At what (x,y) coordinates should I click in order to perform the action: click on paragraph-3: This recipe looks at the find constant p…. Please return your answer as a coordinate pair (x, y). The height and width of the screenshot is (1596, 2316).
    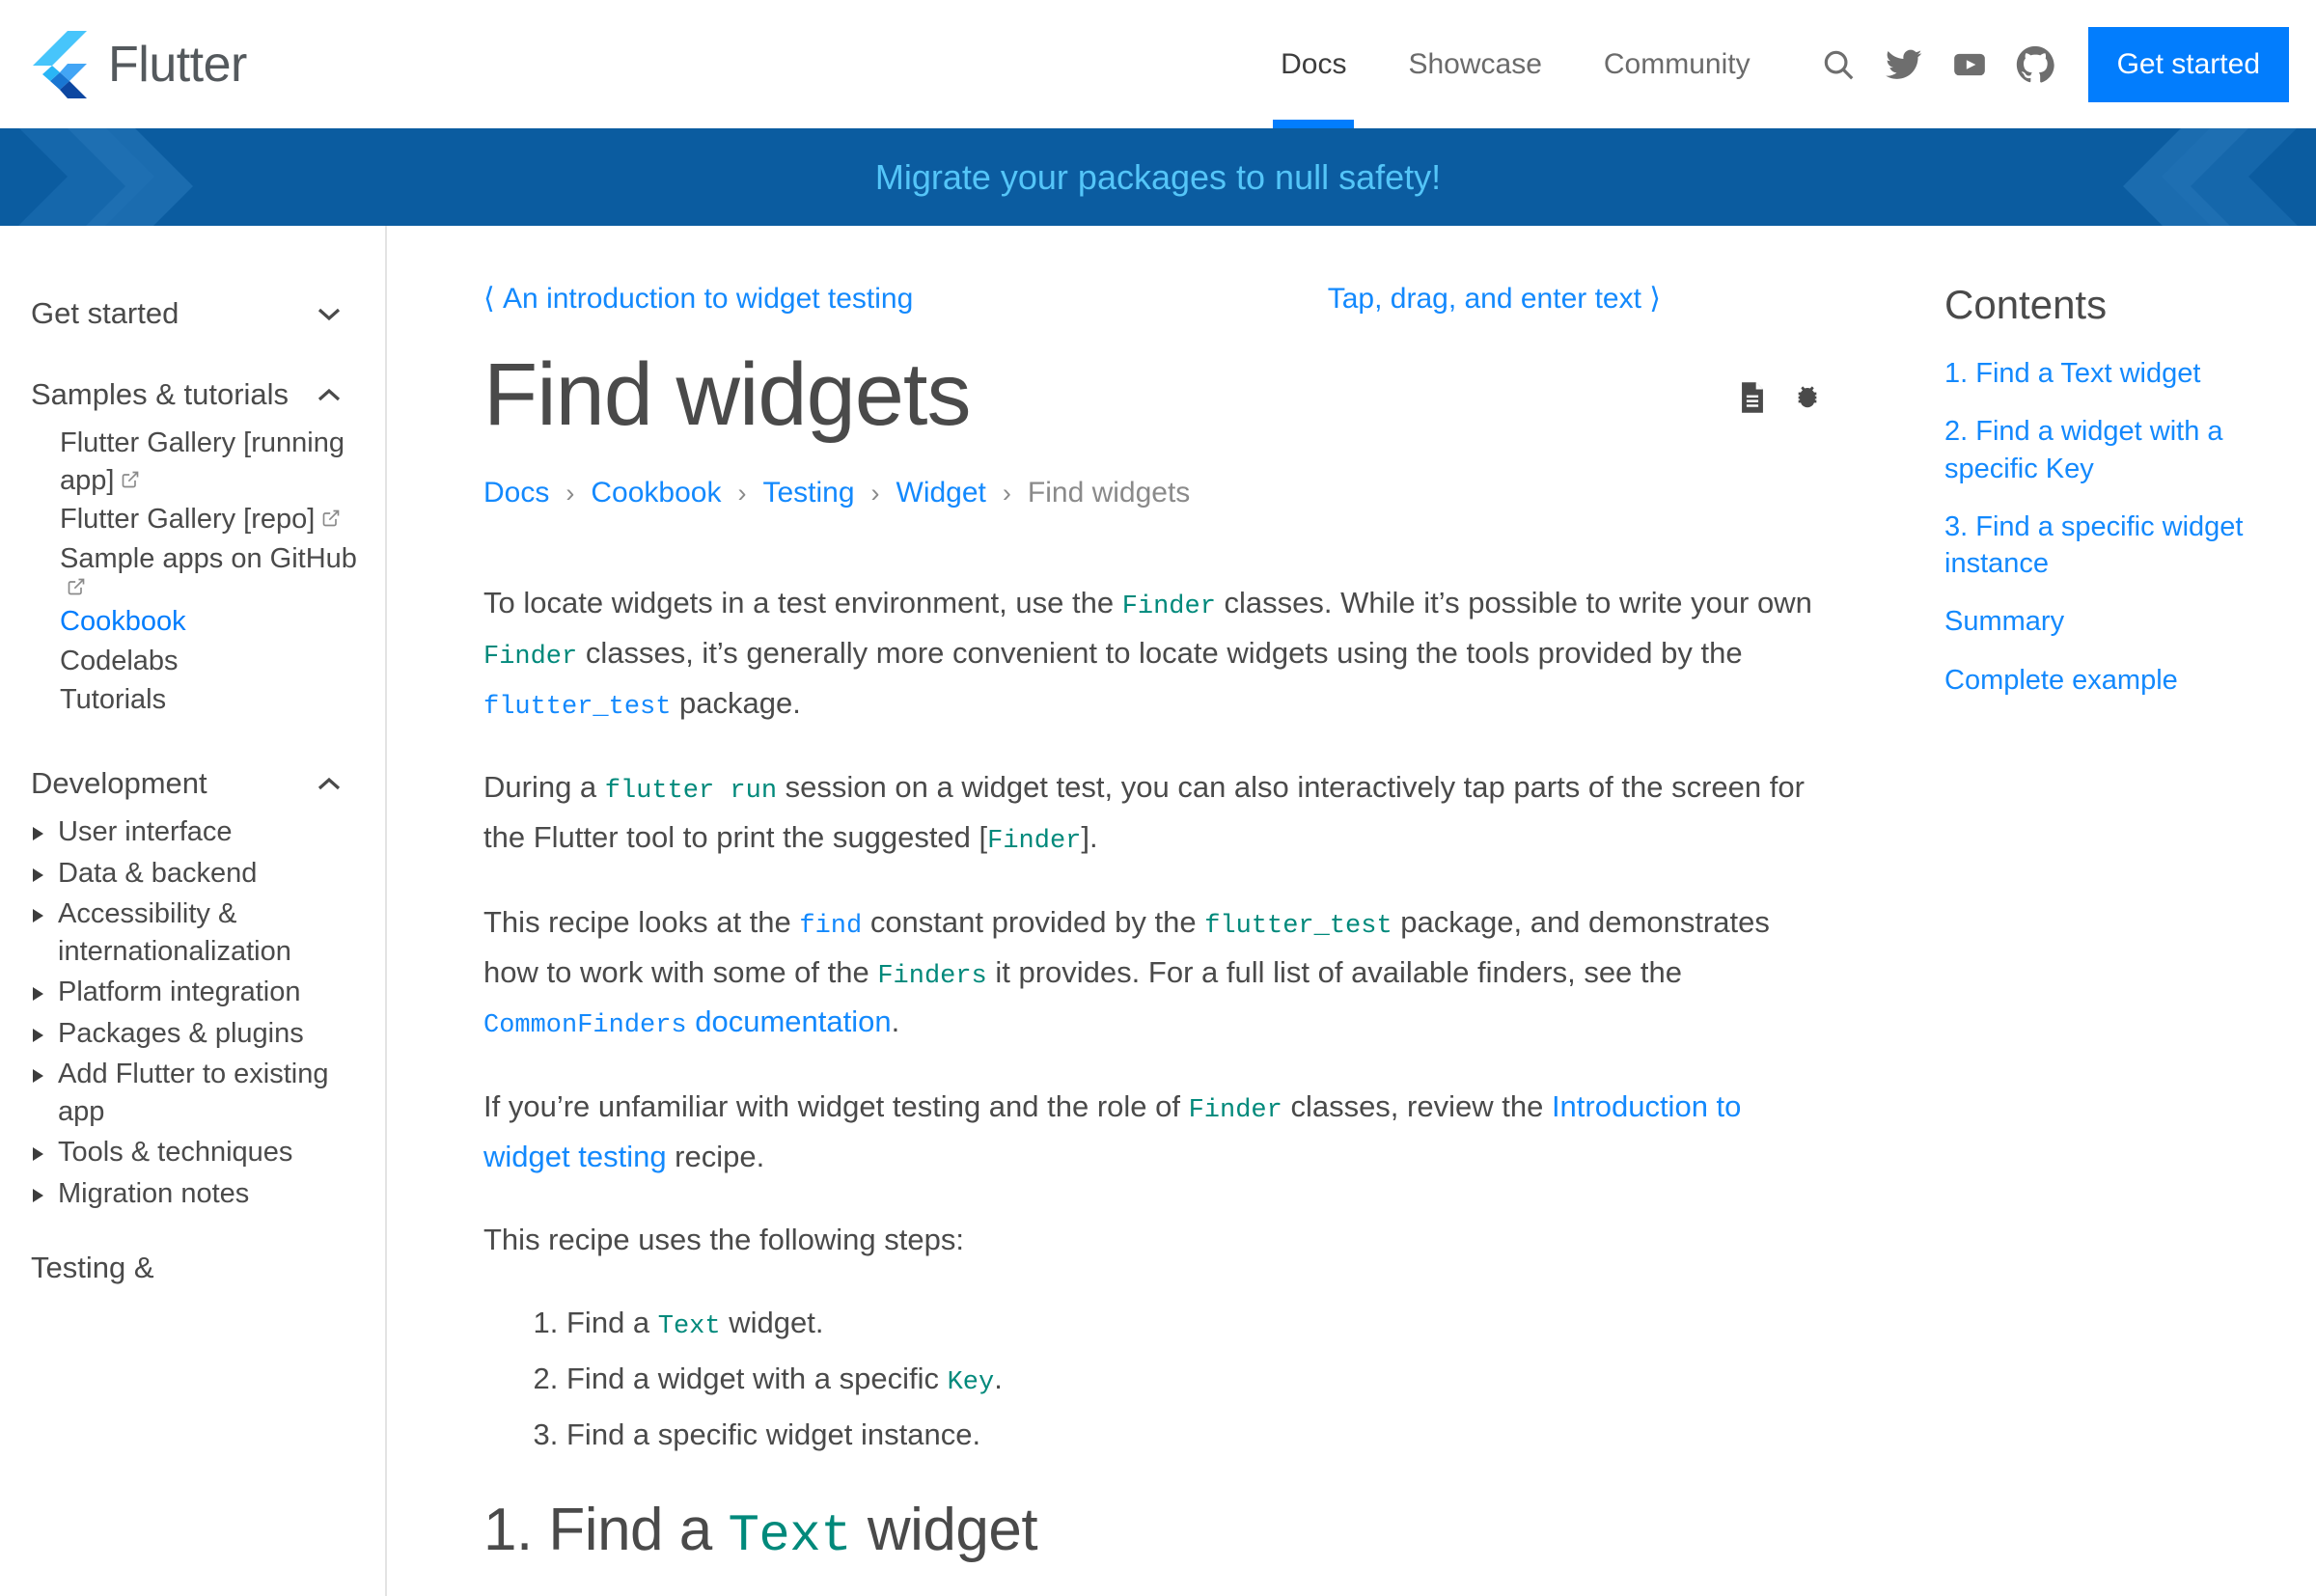
    Looking at the image, I should click on (1149, 973).